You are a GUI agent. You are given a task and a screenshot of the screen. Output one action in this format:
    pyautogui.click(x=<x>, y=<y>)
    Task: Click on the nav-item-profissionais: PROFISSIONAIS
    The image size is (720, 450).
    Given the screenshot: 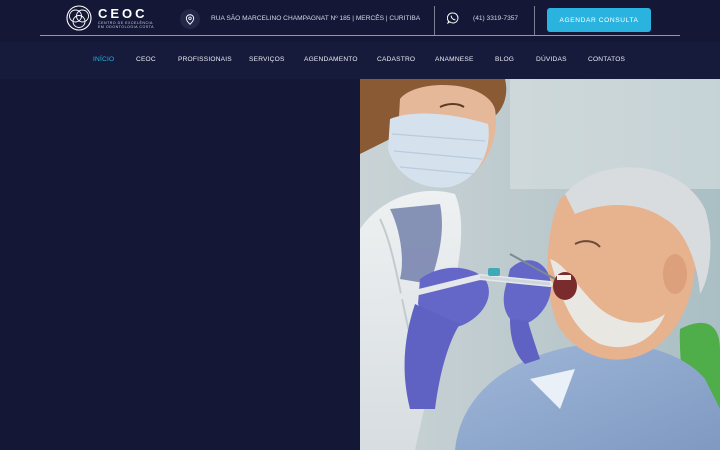 What is the action you would take?
    pyautogui.click(x=205, y=59)
    